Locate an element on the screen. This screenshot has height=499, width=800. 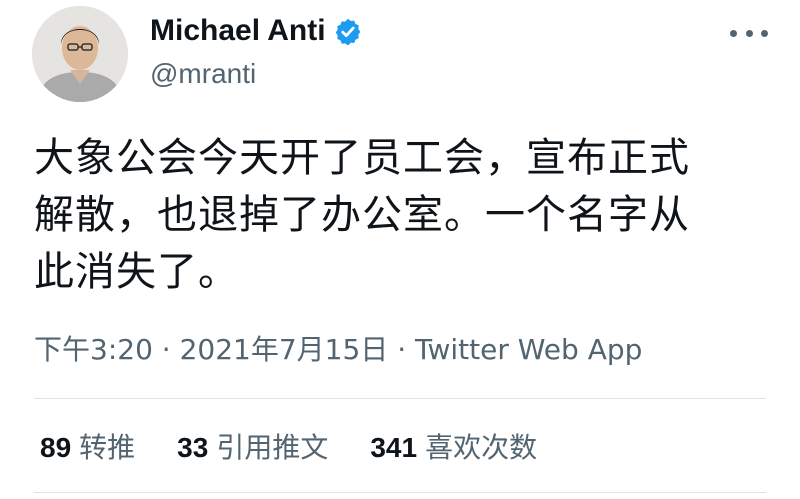
retweets-stat: 89 转推 is located at coordinates (87, 446).